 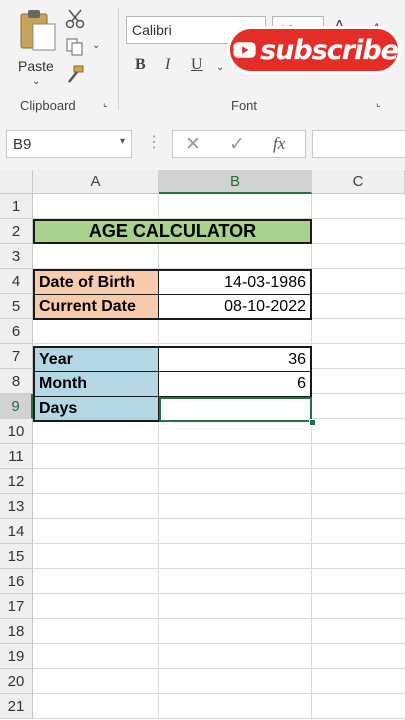 I want to click on days-value-cell, so click(x=235, y=409).